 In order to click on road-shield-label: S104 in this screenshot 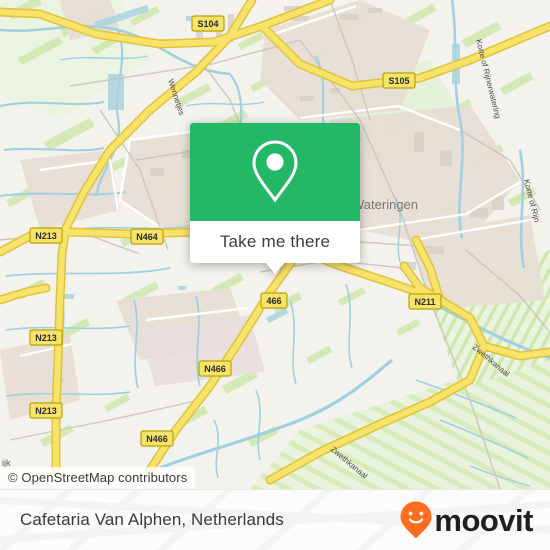, I will do `click(207, 24)`.